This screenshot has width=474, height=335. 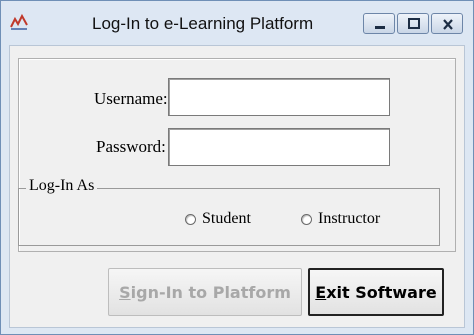 I want to click on sign-in-mnemonic: S, so click(x=125, y=292).